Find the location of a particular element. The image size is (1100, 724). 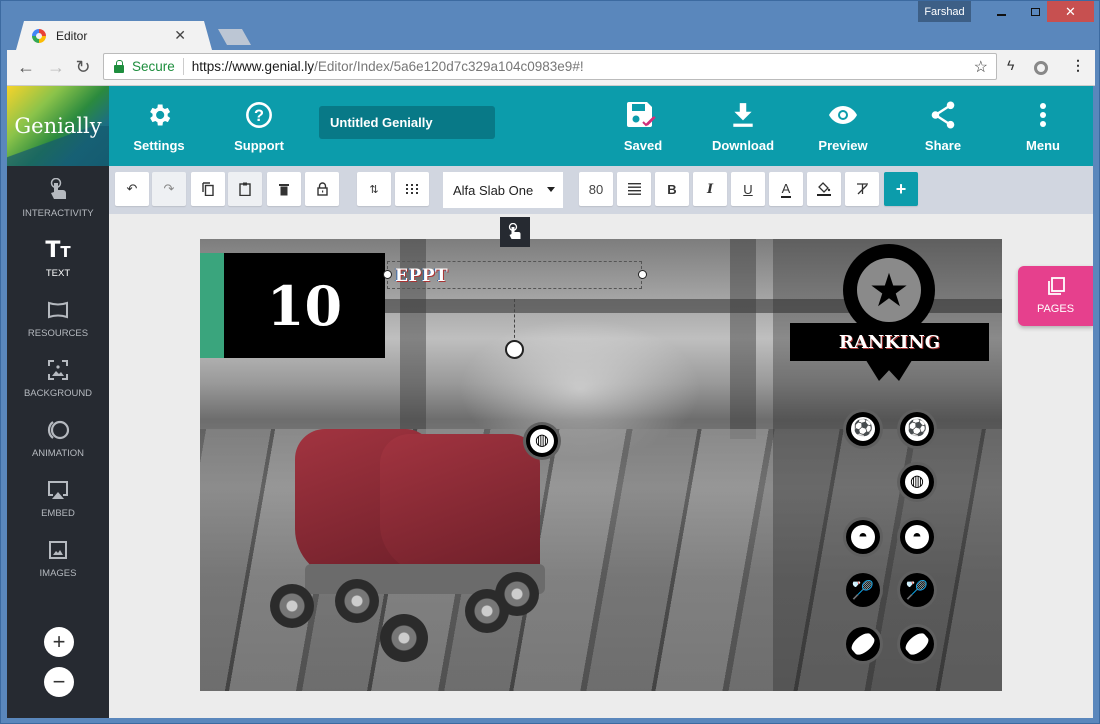

support-button: ? Support is located at coordinates (259, 126).